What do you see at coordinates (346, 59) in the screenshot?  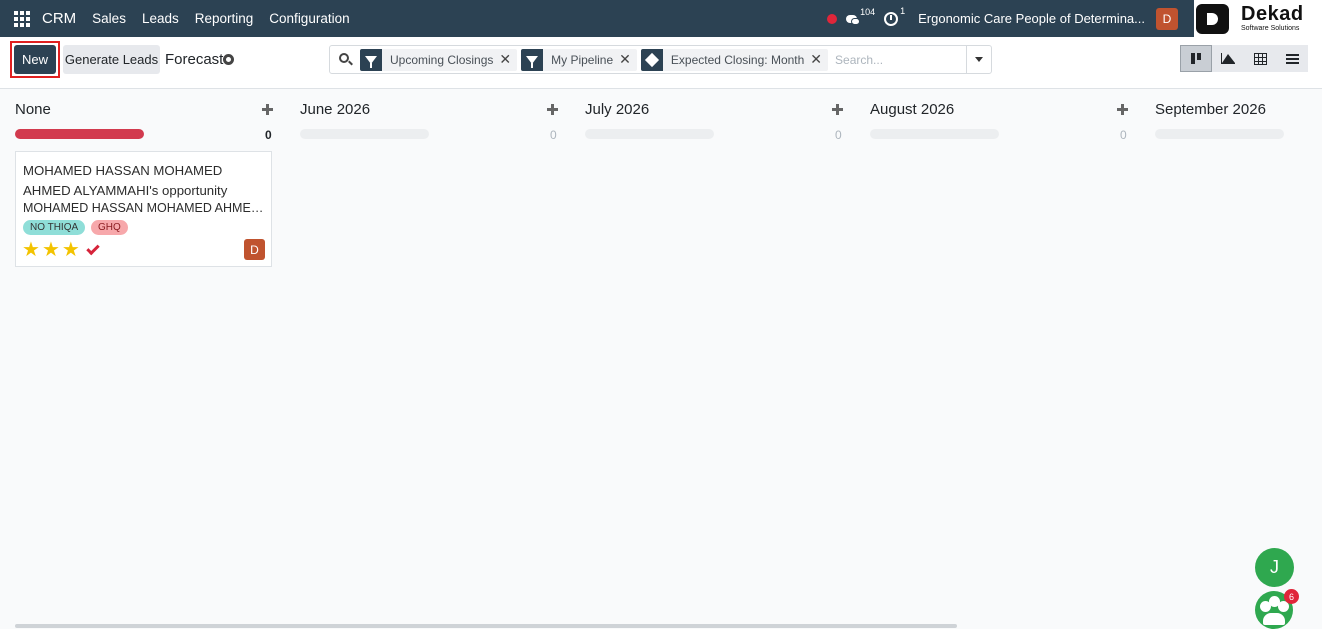 I see `search-icon` at bounding box center [346, 59].